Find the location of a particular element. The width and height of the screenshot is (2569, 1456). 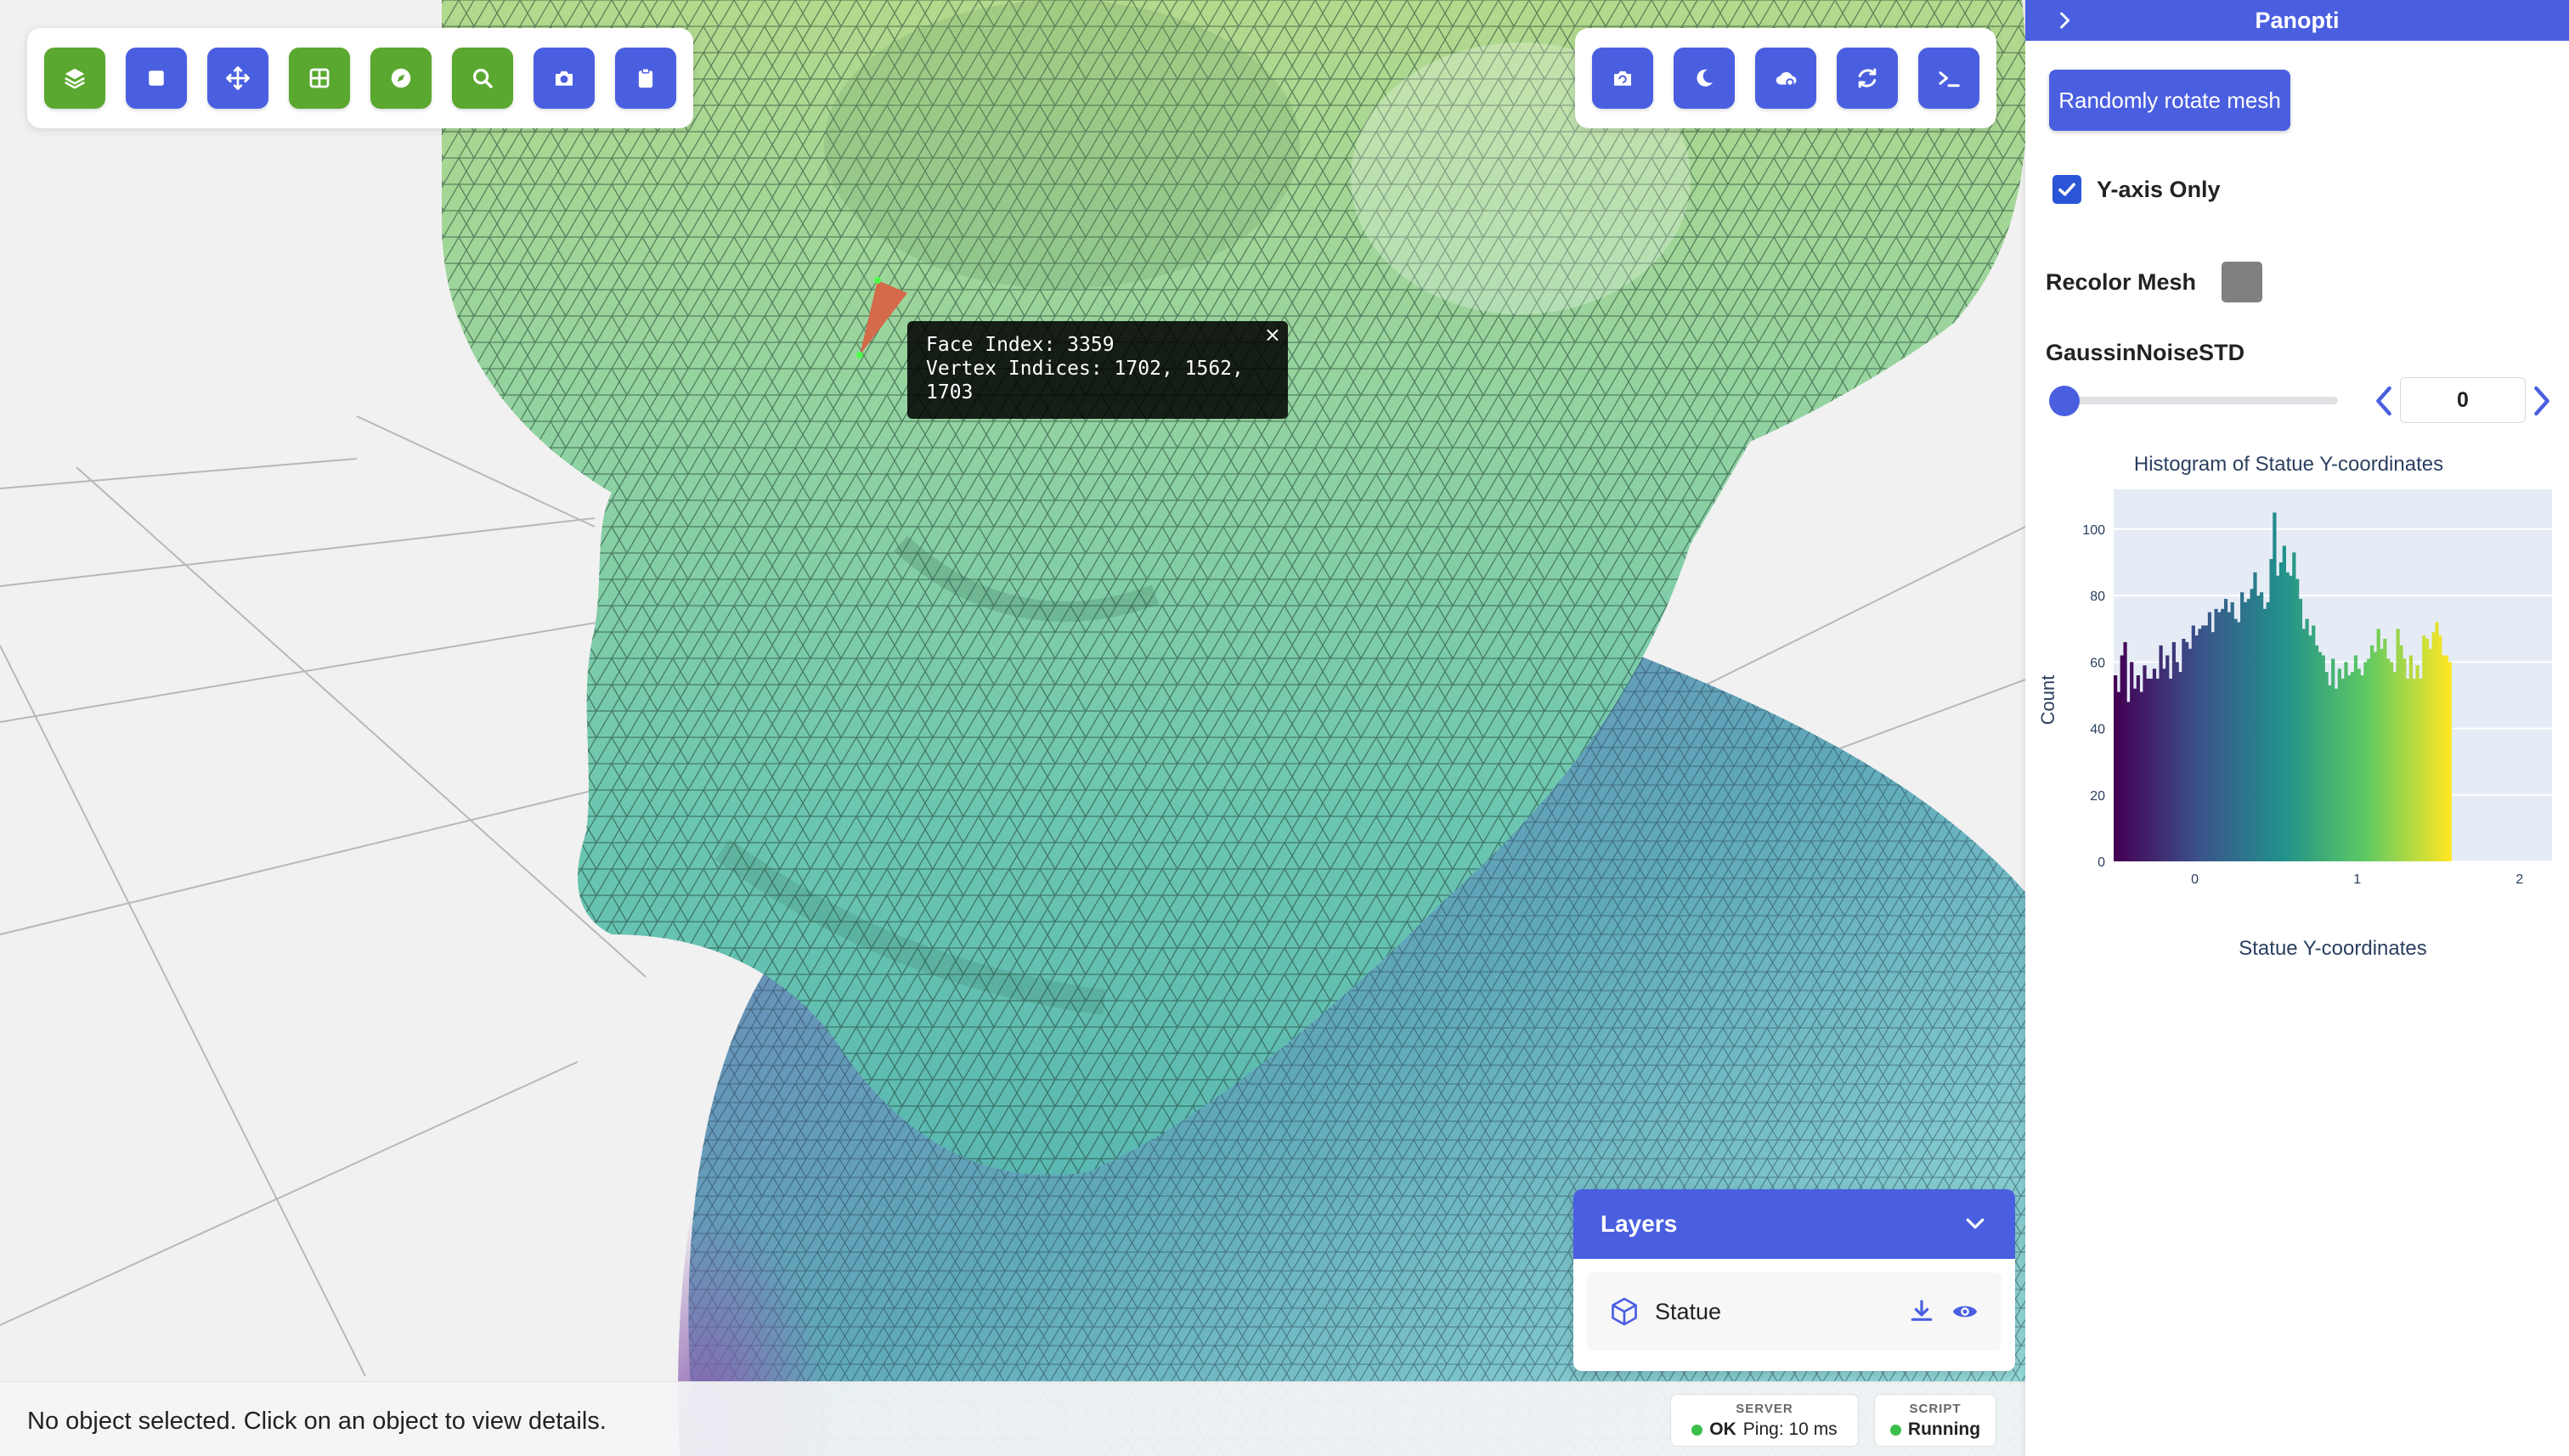

terminal-button is located at coordinates (1949, 78).